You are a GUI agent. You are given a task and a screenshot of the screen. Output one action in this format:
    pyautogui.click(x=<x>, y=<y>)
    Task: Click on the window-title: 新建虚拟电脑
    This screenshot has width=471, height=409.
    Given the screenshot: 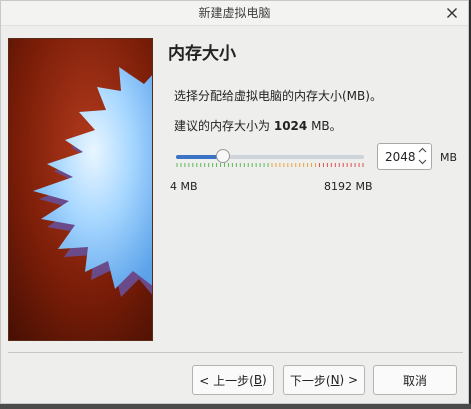 What is the action you would take?
    pyautogui.click(x=234, y=13)
    